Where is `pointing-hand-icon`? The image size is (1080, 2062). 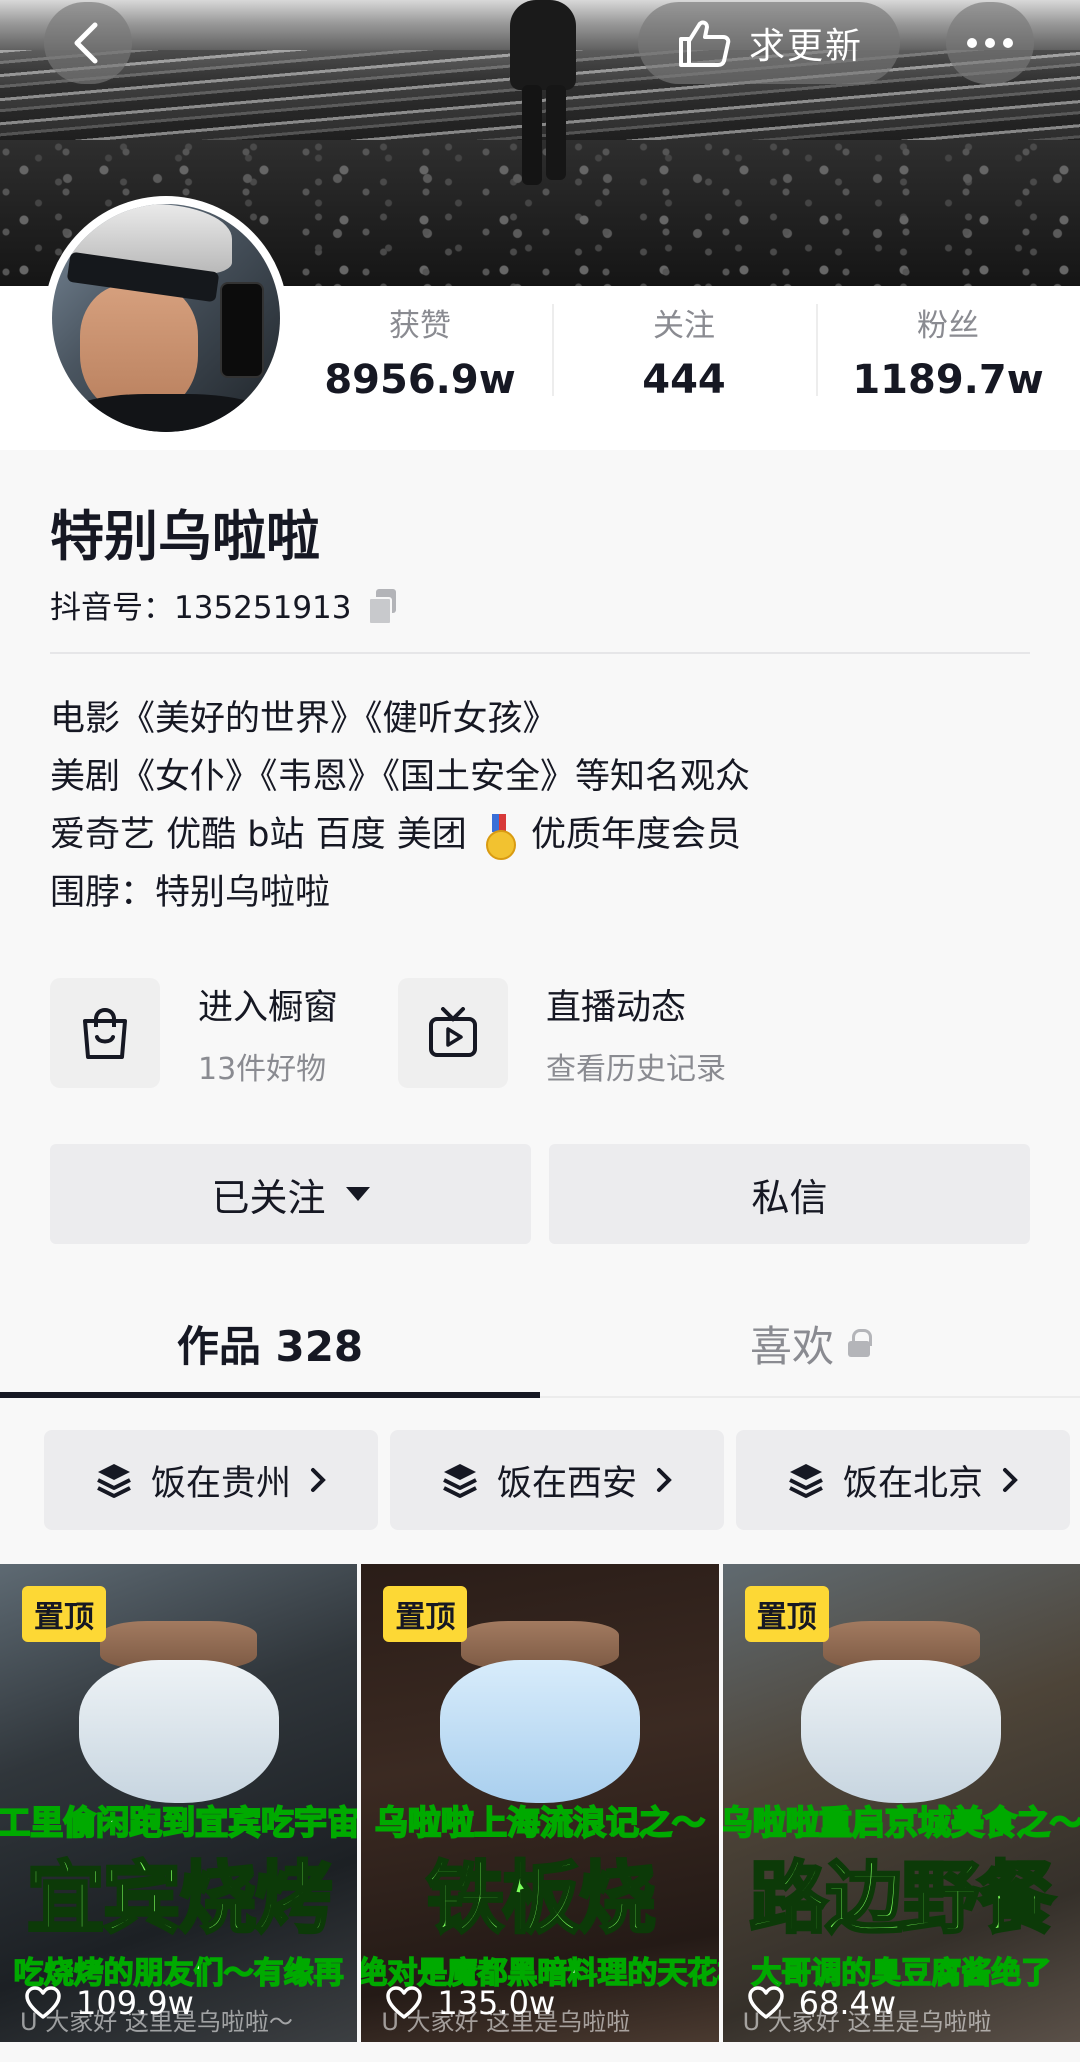
pointing-hand-icon is located at coordinates (704, 43).